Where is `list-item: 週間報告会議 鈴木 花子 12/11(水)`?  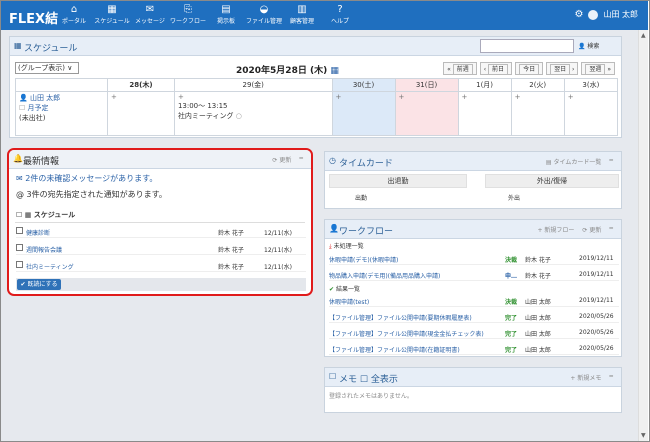 list-item: 週間報告会議 鈴木 花子 12/11(水) is located at coordinates (161, 248).